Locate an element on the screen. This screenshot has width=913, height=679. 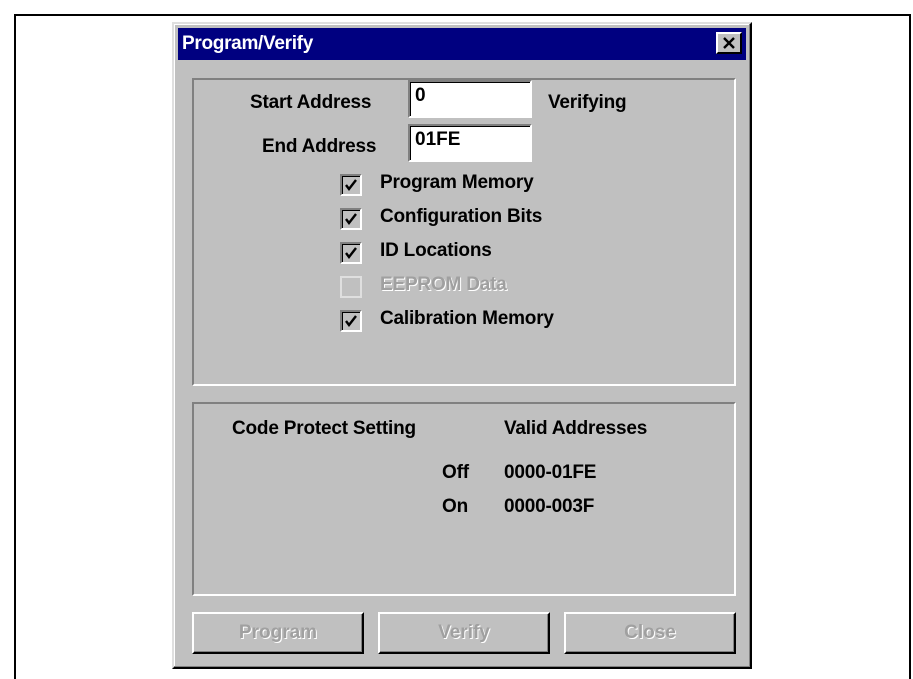
checkbox-label: Configuration Bits is located at coordinates (461, 216).